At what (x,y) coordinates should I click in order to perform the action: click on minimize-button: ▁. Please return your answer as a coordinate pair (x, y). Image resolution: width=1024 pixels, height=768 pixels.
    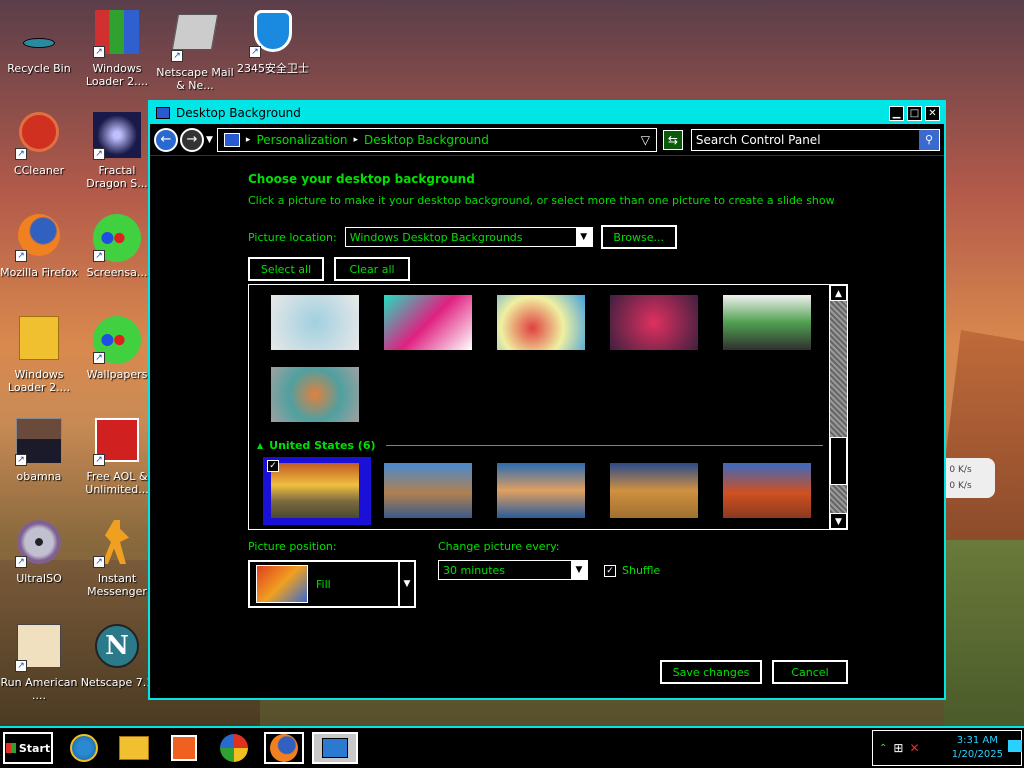
    Looking at the image, I should click on (896, 113).